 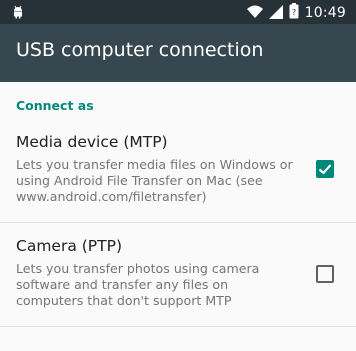 I want to click on wifi-icon, so click(x=254, y=13).